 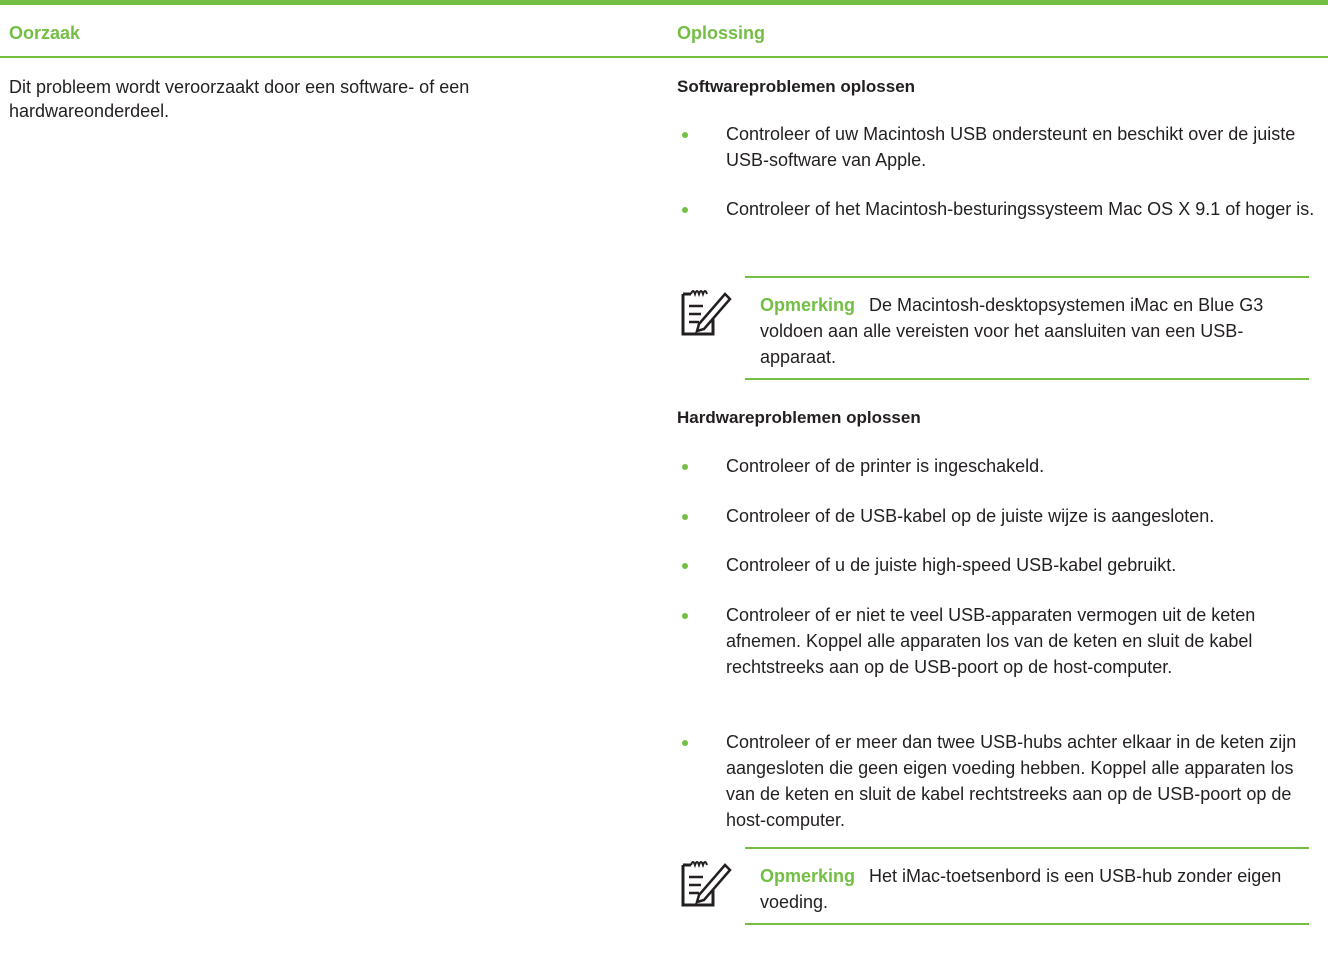 I want to click on software-section-title: Softwareproblemen oplossen, so click(x=796, y=86).